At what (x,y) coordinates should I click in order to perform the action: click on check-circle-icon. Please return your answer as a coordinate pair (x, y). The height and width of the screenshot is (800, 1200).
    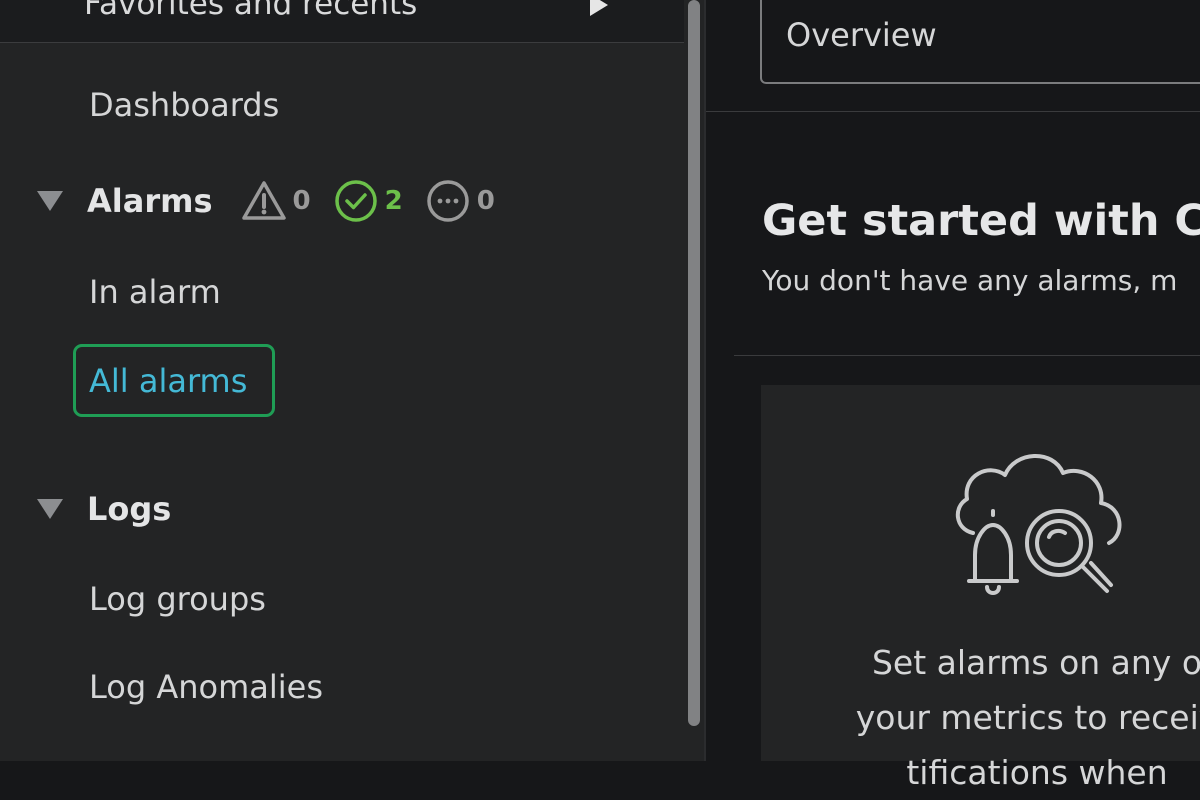
    Looking at the image, I should click on (355, 201).